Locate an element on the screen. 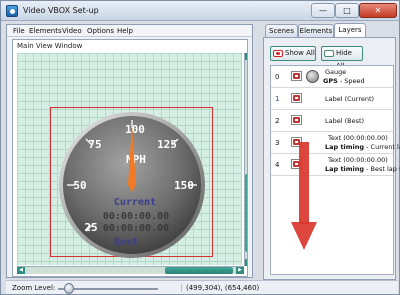 This screenshot has height=295, width=400. menu-file: File is located at coordinates (19, 31).